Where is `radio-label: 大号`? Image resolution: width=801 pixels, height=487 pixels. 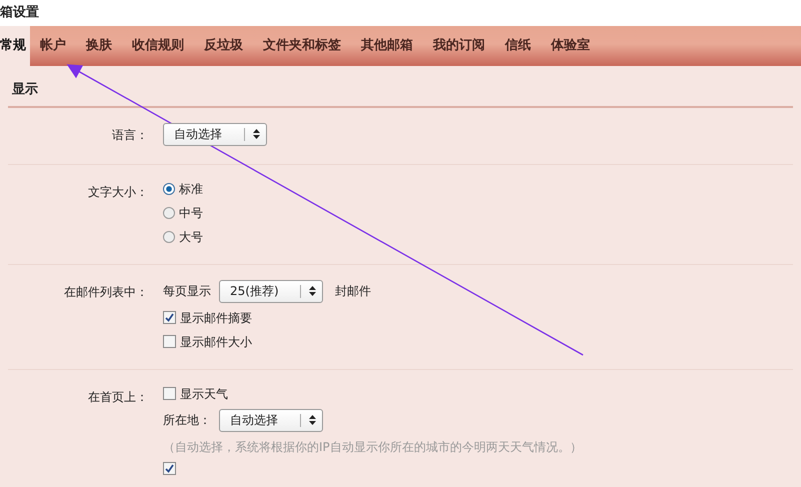
radio-label: 大号 is located at coordinates (191, 237).